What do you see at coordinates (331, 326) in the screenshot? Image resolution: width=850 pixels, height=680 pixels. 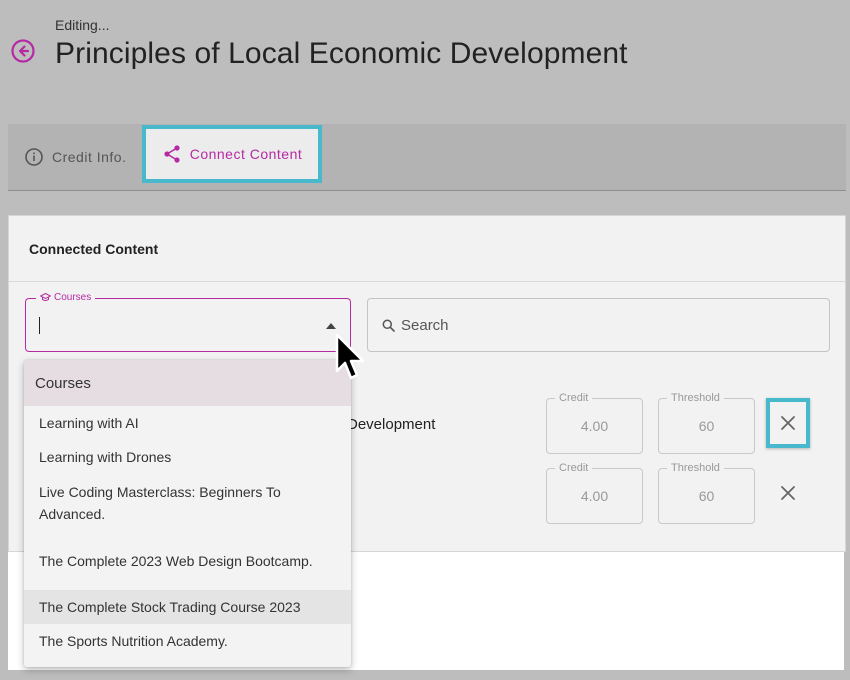 I see `dropdown-arrow-icon` at bounding box center [331, 326].